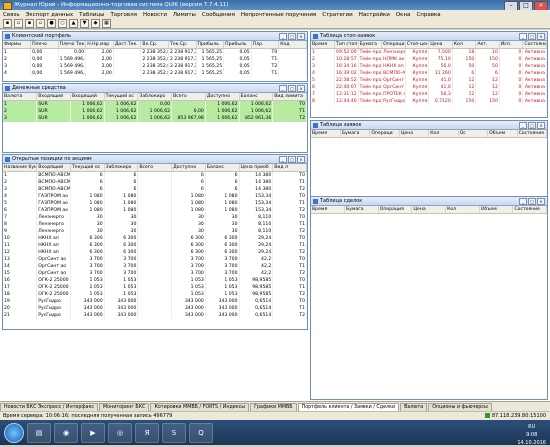  What do you see at coordinates (155, 252) in the screenshot?
I see `table-row: 12 НКНХ ап 6 300 6 300 6 300 6 300 29,24 T2` at bounding box center [155, 252].